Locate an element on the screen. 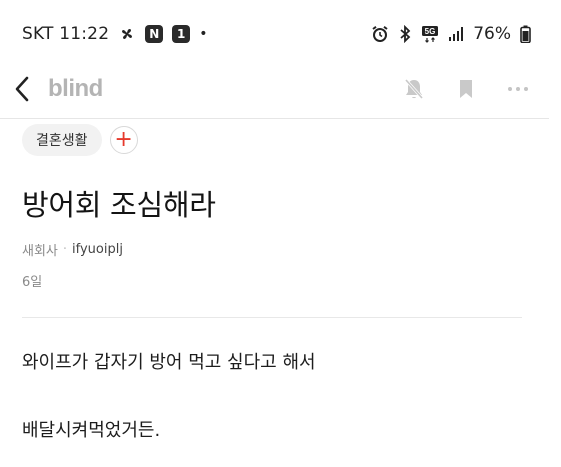 This screenshot has width=561, height=467. content-divider is located at coordinates (272, 317).